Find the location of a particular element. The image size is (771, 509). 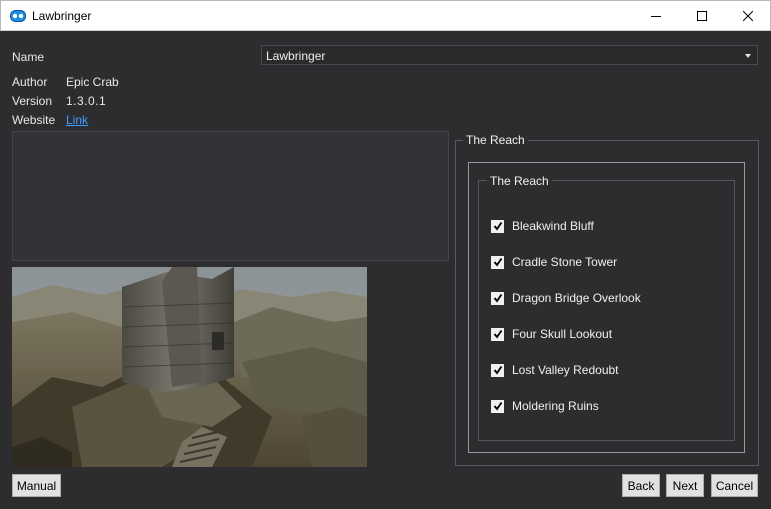

website-label: Website is located at coordinates (34, 120).